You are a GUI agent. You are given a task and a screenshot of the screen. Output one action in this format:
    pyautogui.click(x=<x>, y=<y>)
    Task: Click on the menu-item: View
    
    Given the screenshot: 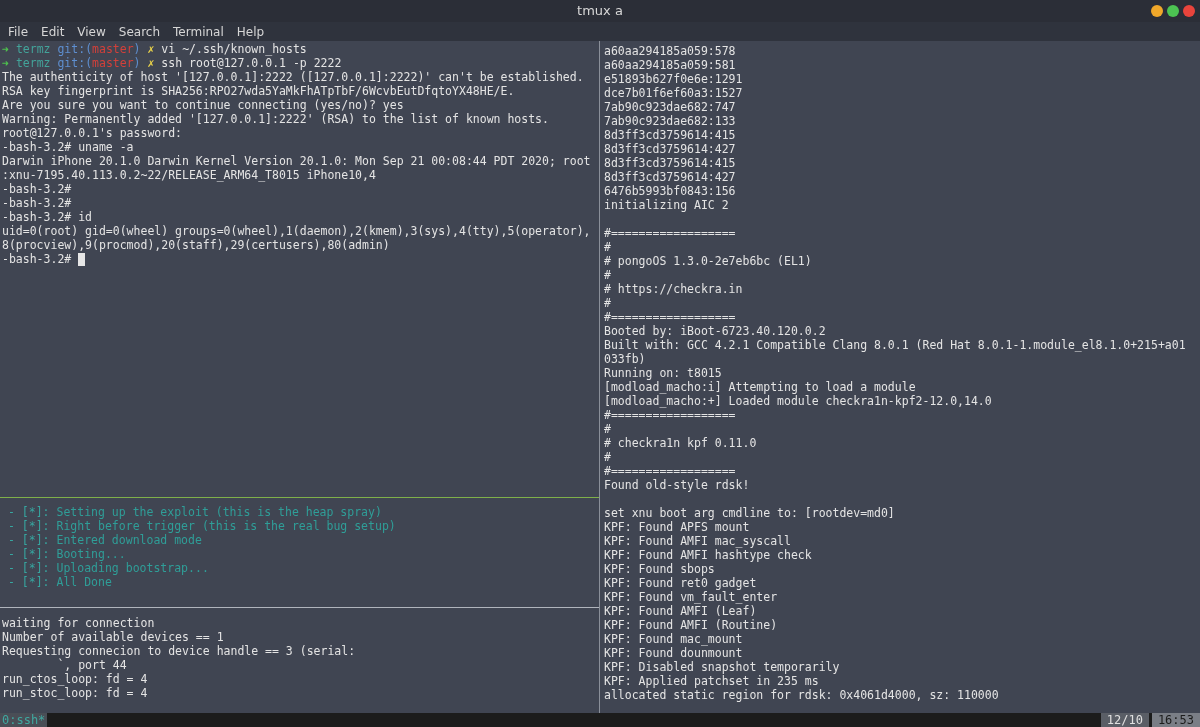 What is the action you would take?
    pyautogui.click(x=91, y=31)
    